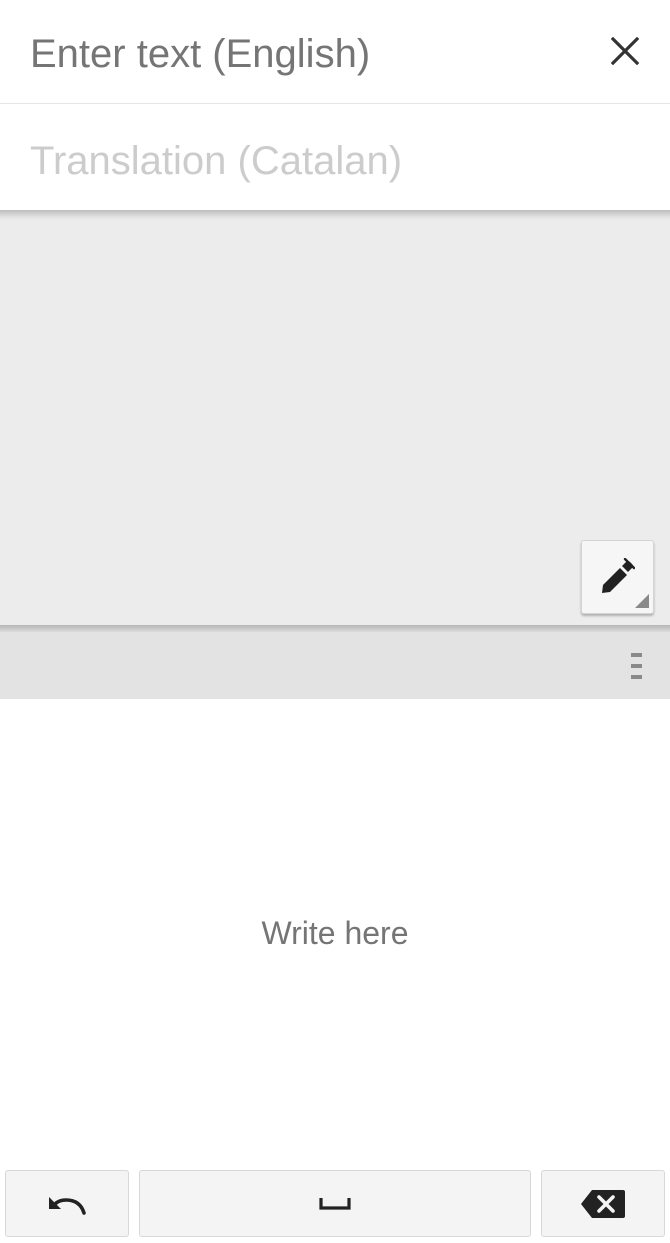 This screenshot has height=1243, width=670. I want to click on pen-button, so click(617, 577).